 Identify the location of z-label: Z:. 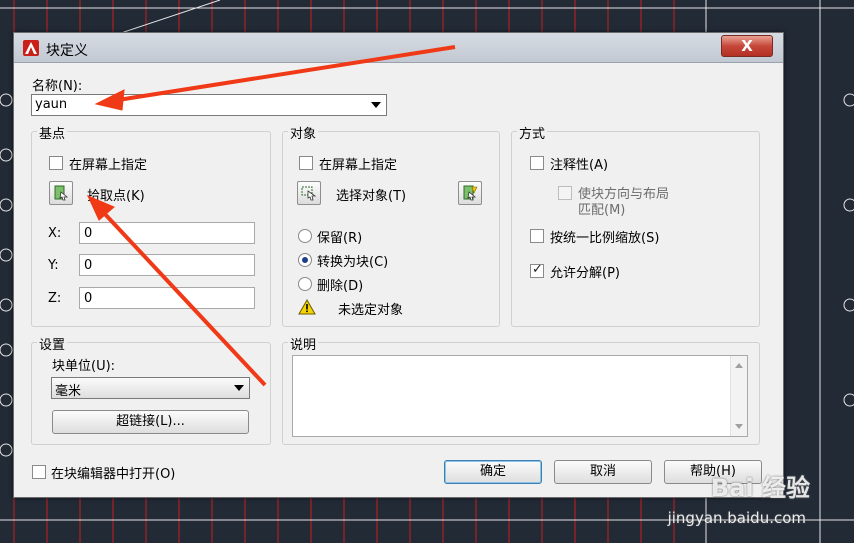
(55, 298).